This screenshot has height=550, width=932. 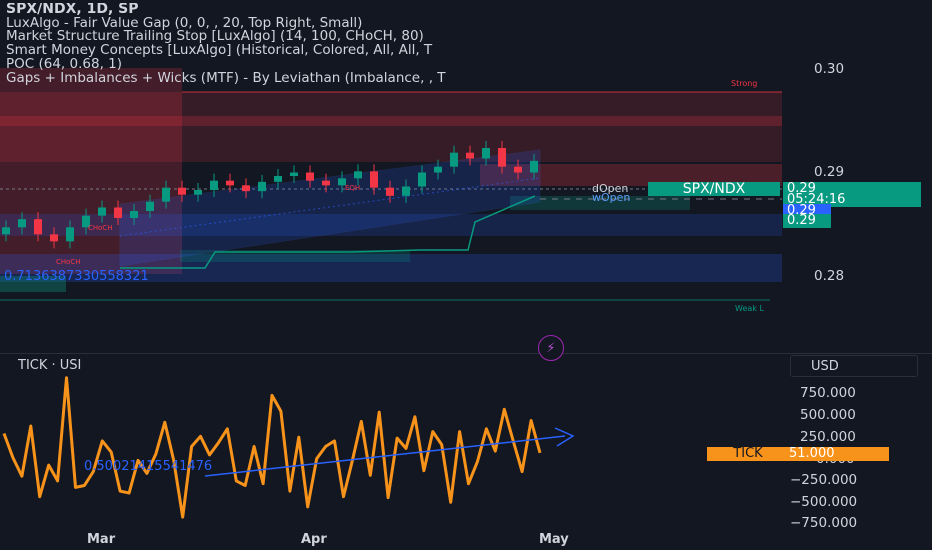 What do you see at coordinates (314, 539) in the screenshot?
I see `x-axis-apr: Apr` at bounding box center [314, 539].